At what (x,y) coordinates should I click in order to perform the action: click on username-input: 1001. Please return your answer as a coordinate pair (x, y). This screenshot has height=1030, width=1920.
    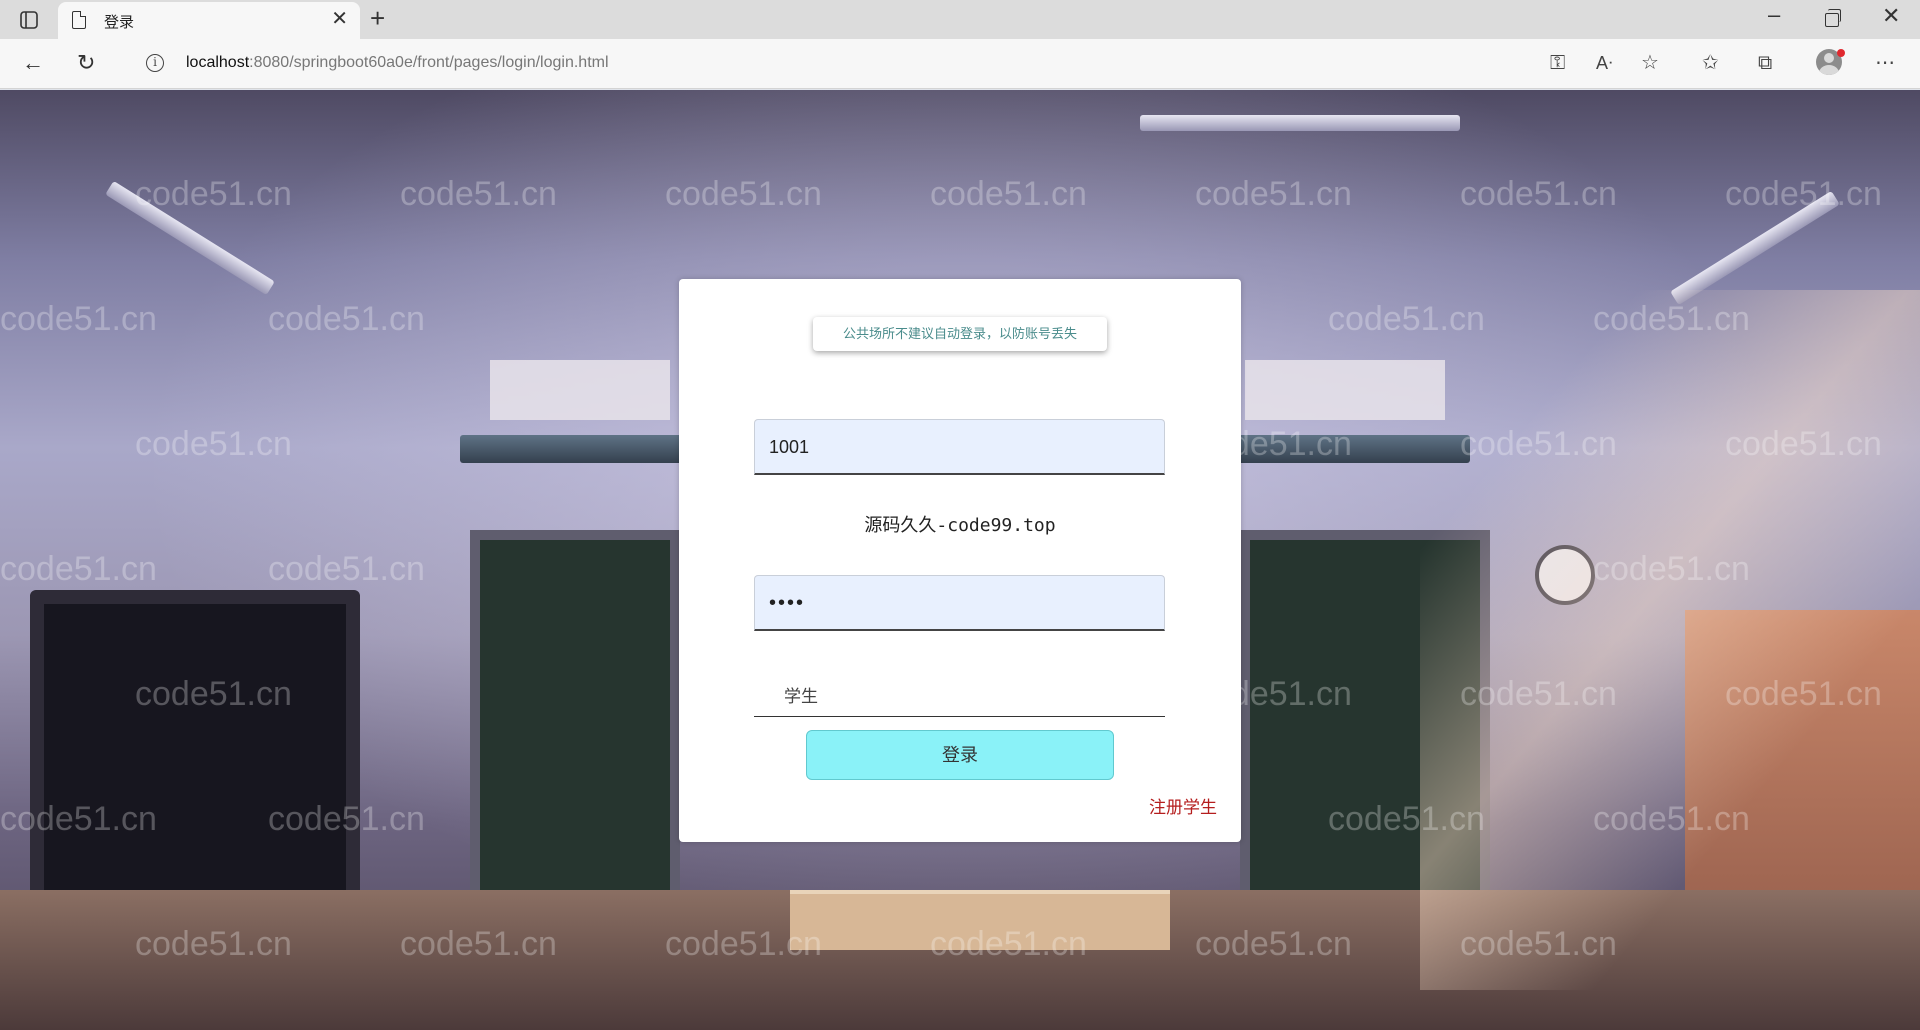
    Looking at the image, I should click on (959, 447).